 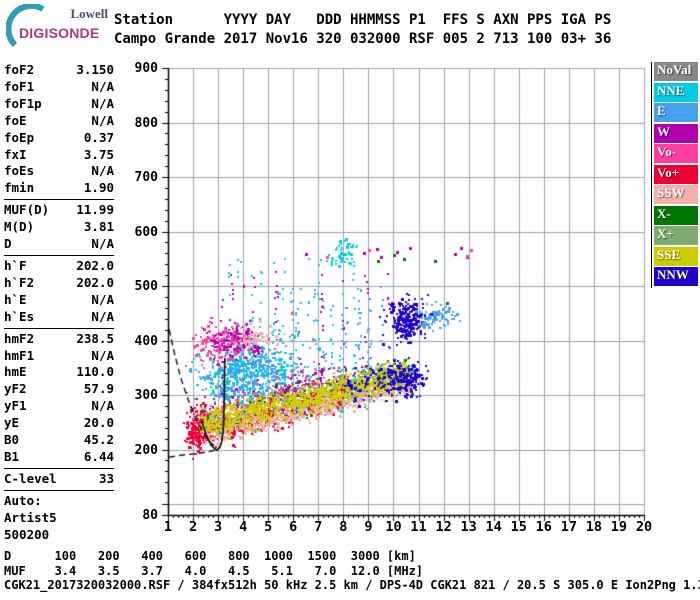 I want to click on param-label: hmF2, so click(x=19, y=338).